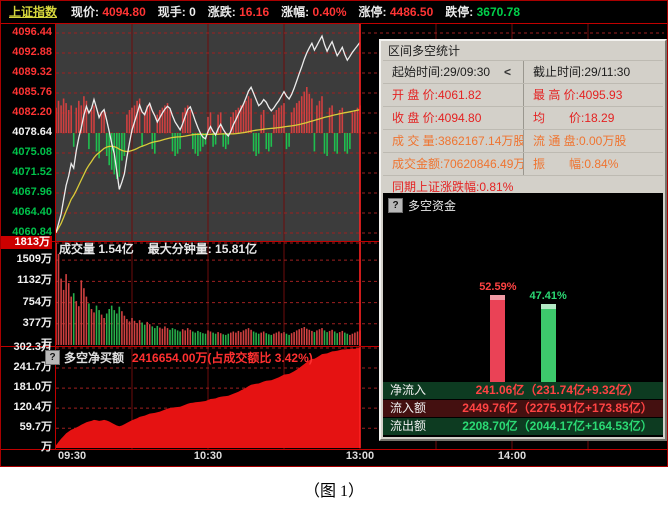 This screenshot has height=509, width=668. What do you see at coordinates (32, 212) in the screenshot?
I see `y-axis-label: 4064.40` at bounding box center [32, 212].